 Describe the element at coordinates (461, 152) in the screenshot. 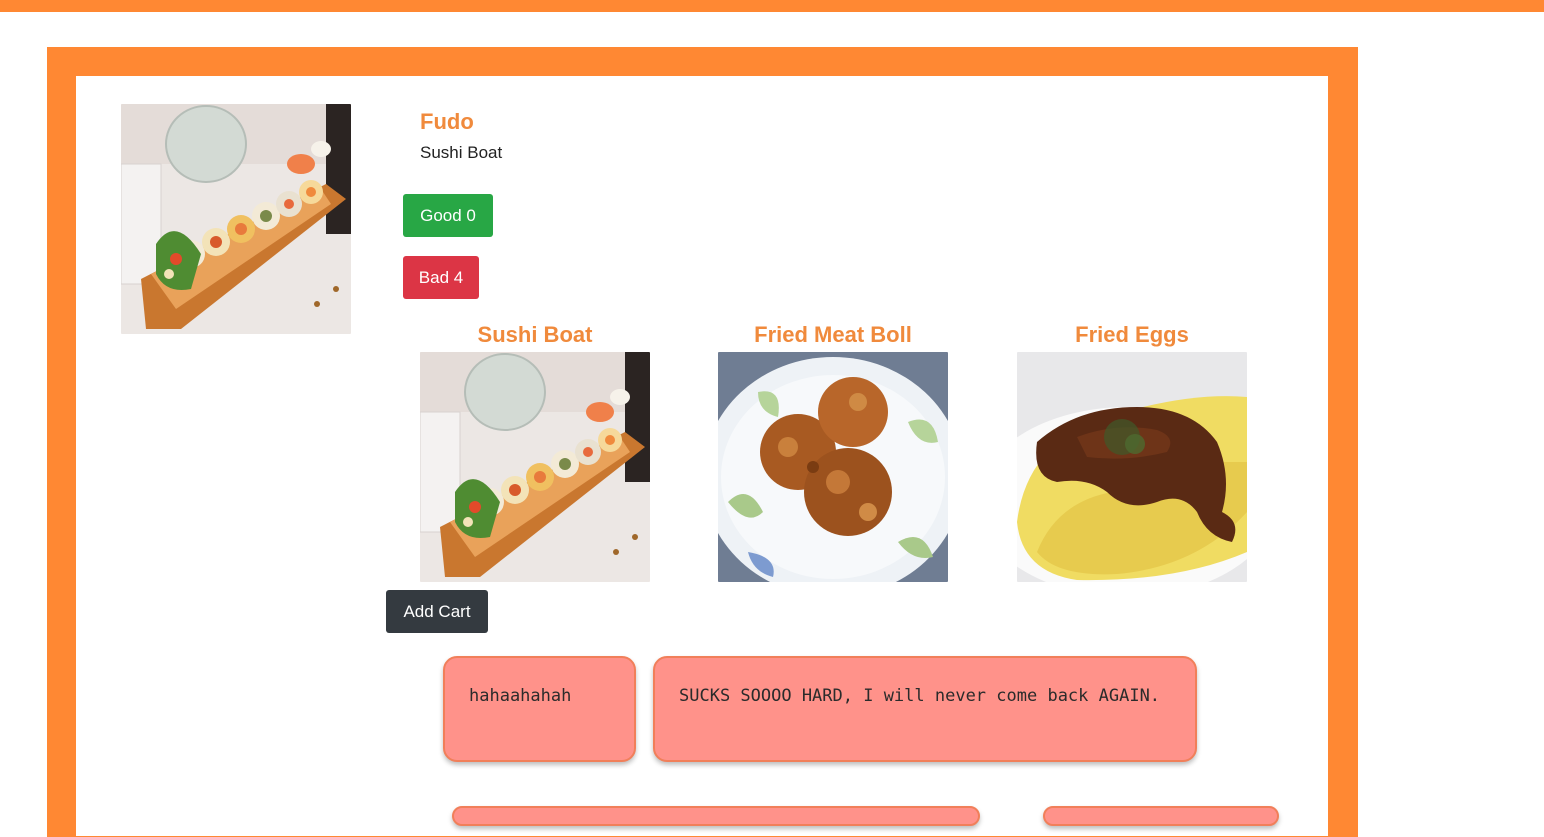

I see `featured-dish-name: Sushi Boat` at that location.